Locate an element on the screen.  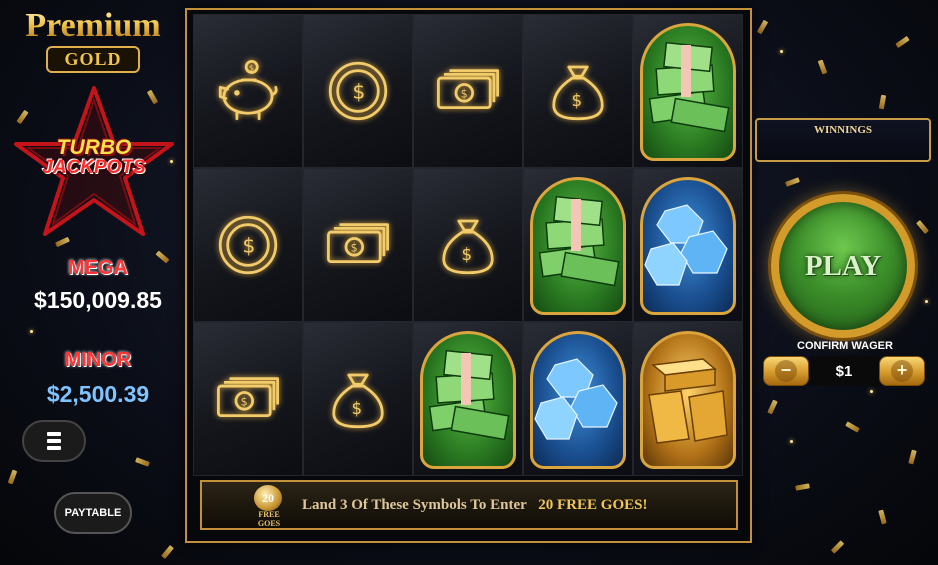
wager-stepper: − $1 + is located at coordinates (845, 371).